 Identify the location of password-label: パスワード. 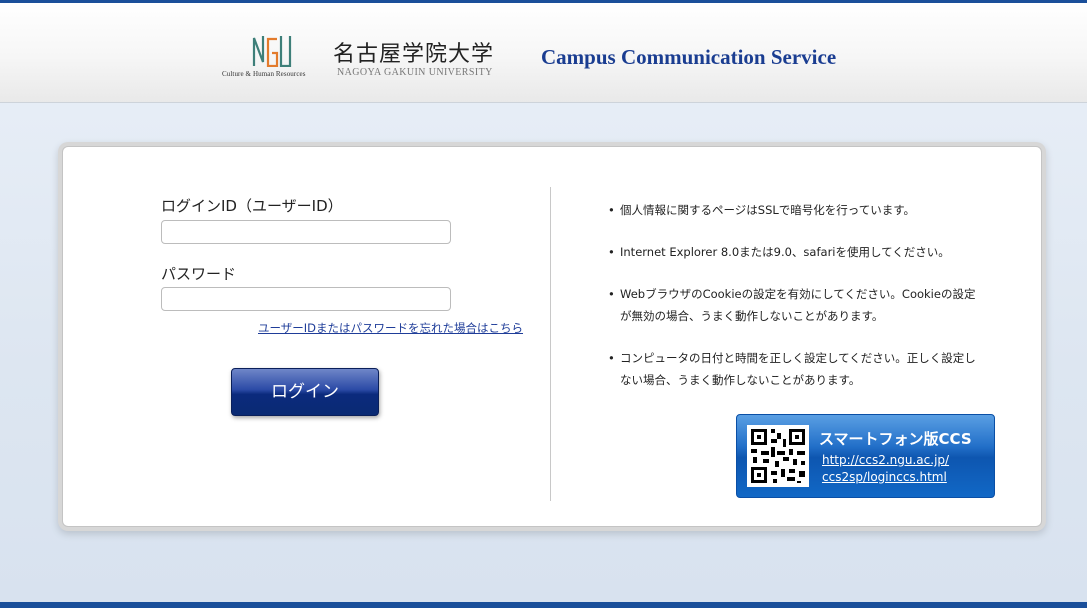
(199, 274).